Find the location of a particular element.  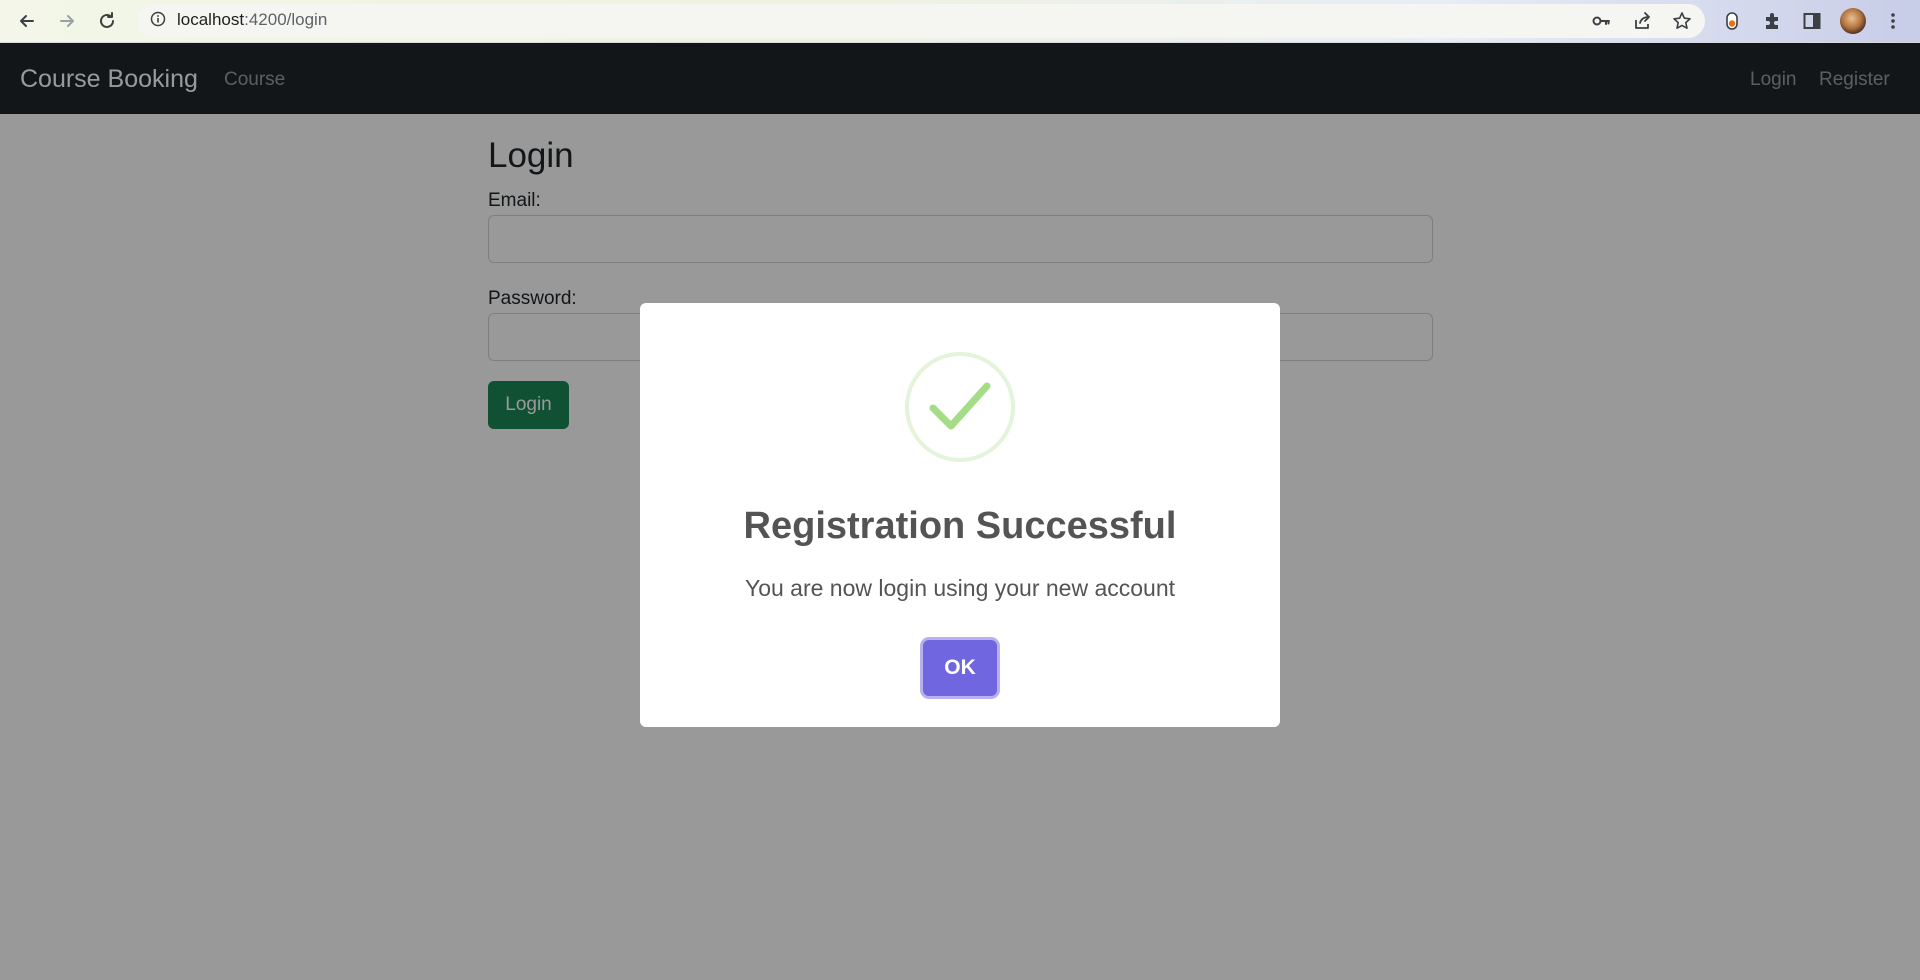

reload-icon is located at coordinates (107, 21).